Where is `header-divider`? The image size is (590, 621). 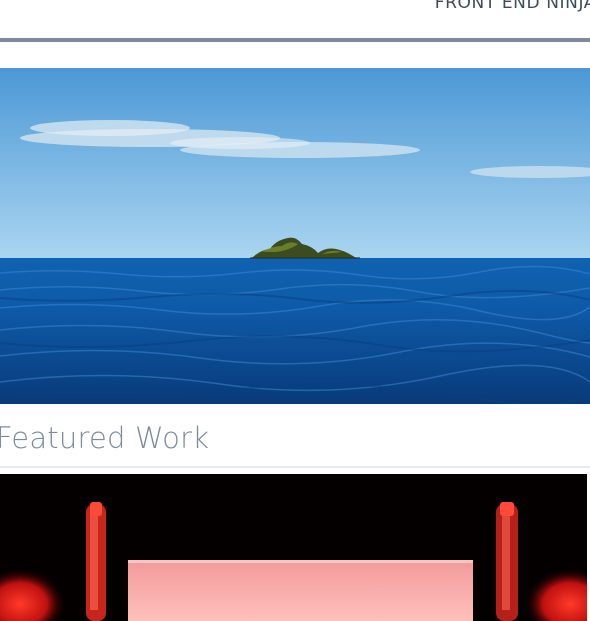 header-divider is located at coordinates (295, 40).